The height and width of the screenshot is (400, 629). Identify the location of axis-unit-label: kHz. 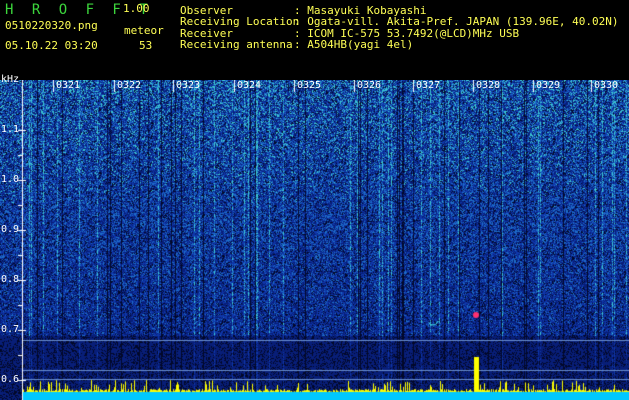
(10, 79).